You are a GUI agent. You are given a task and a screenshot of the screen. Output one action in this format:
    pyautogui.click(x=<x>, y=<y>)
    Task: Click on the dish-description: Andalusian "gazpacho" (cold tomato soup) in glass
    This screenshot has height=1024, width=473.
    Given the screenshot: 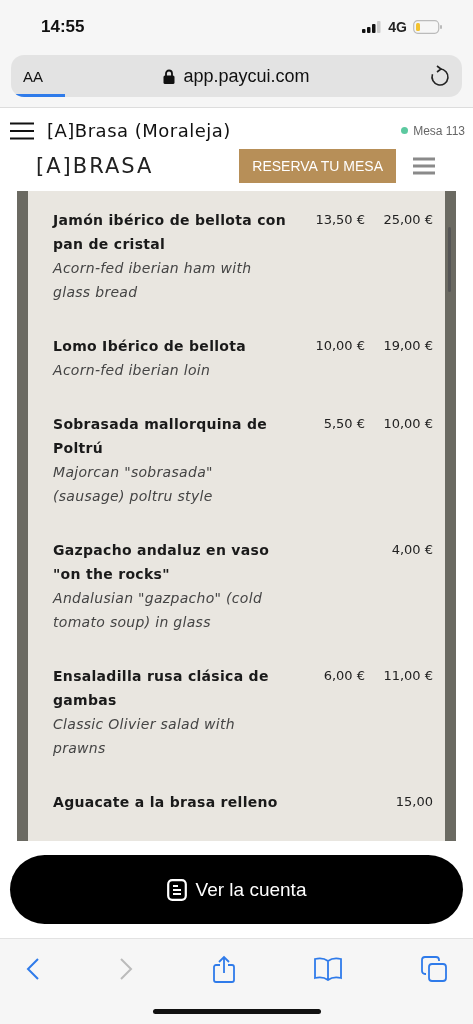 What is the action you would take?
    pyautogui.click(x=158, y=610)
    